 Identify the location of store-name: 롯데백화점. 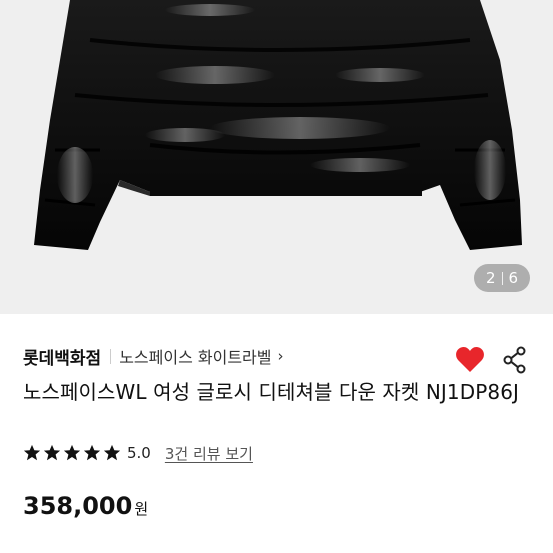
(62, 358).